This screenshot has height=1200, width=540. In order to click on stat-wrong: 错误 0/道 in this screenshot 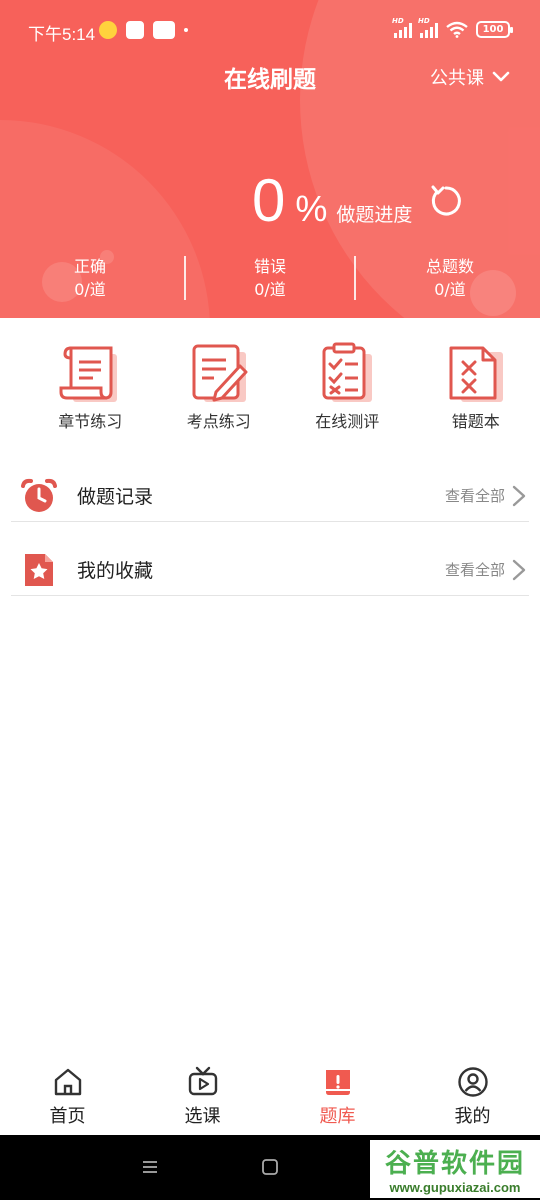, I will do `click(270, 279)`.